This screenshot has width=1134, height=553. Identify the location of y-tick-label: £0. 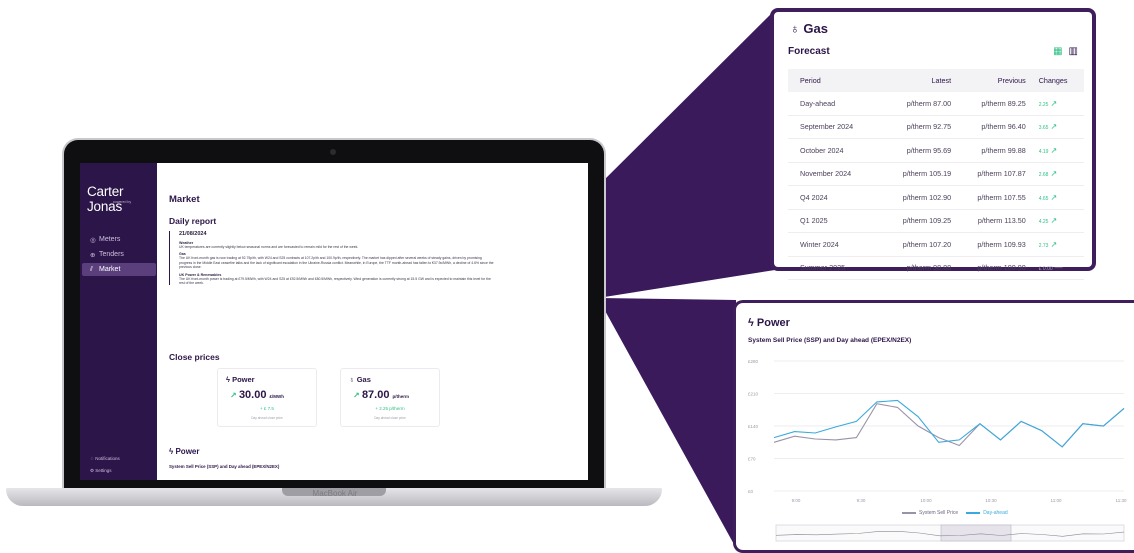
(751, 491).